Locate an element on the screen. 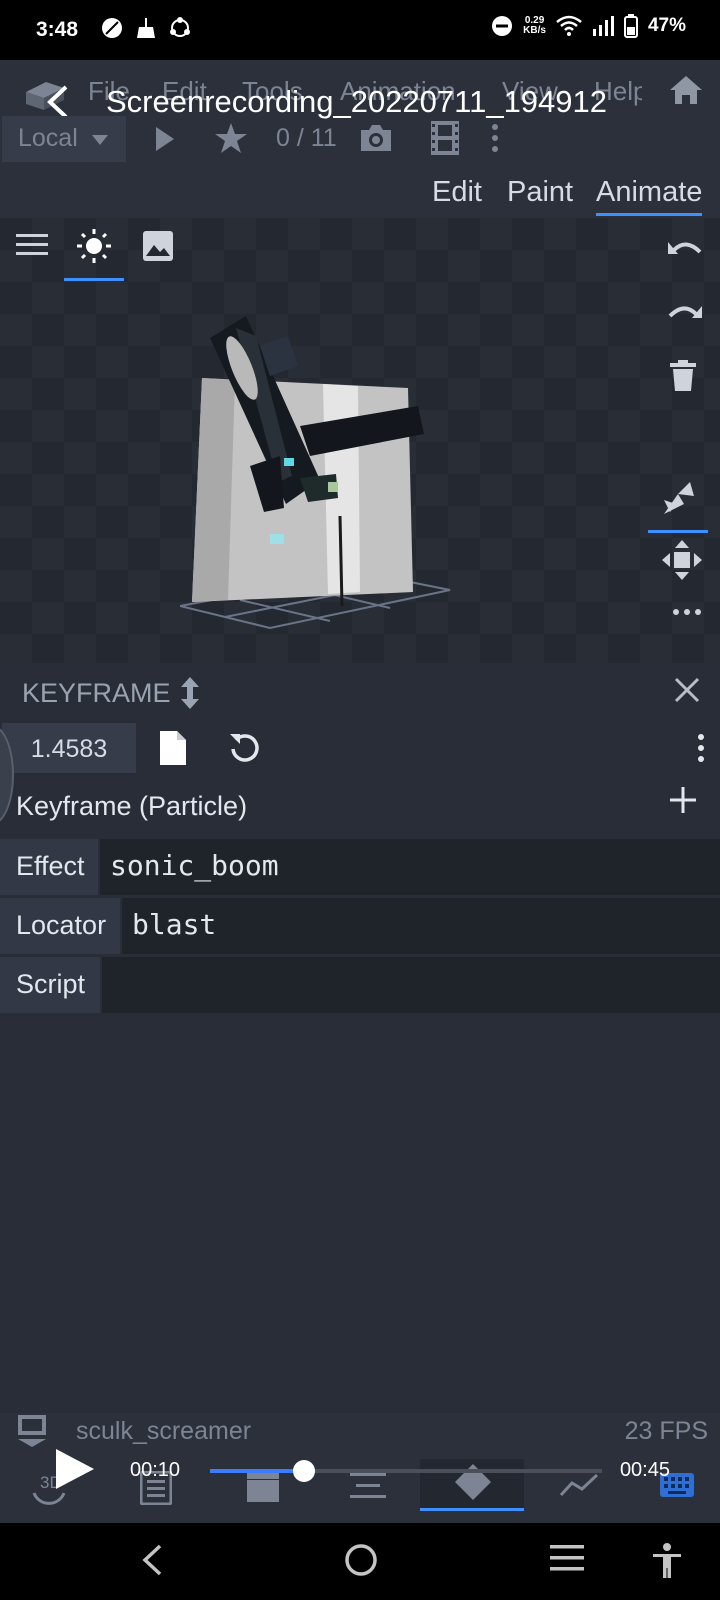 This screenshot has height=1600, width=720. battery-percent: 47% is located at coordinates (666, 25).